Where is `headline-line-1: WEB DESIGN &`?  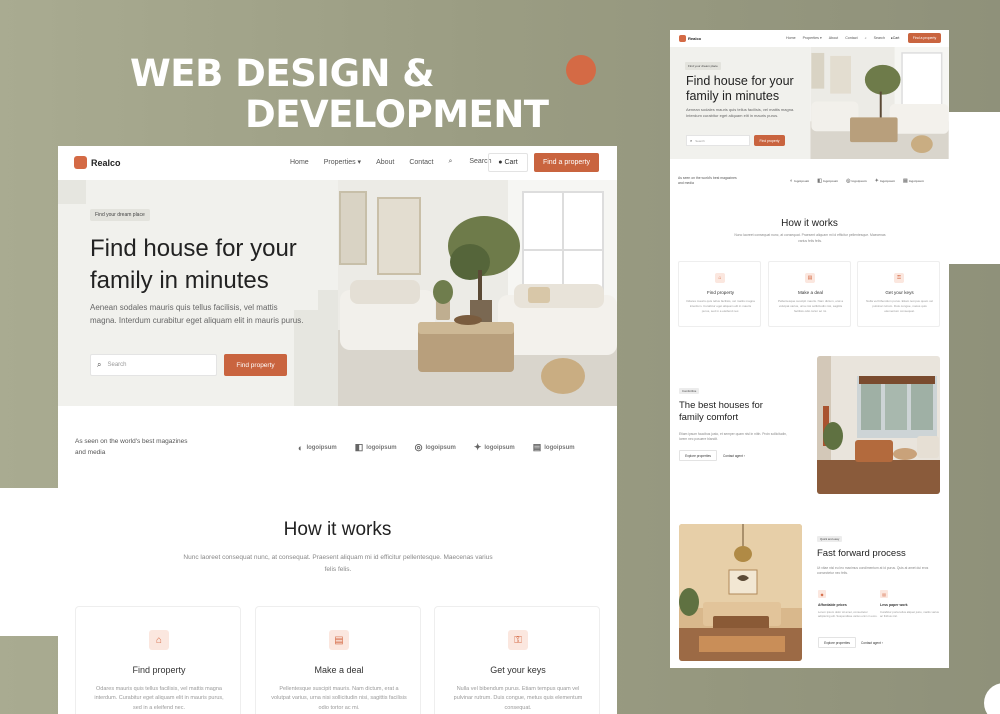
headline-line-1: WEB DESIGN & is located at coordinates (282, 73).